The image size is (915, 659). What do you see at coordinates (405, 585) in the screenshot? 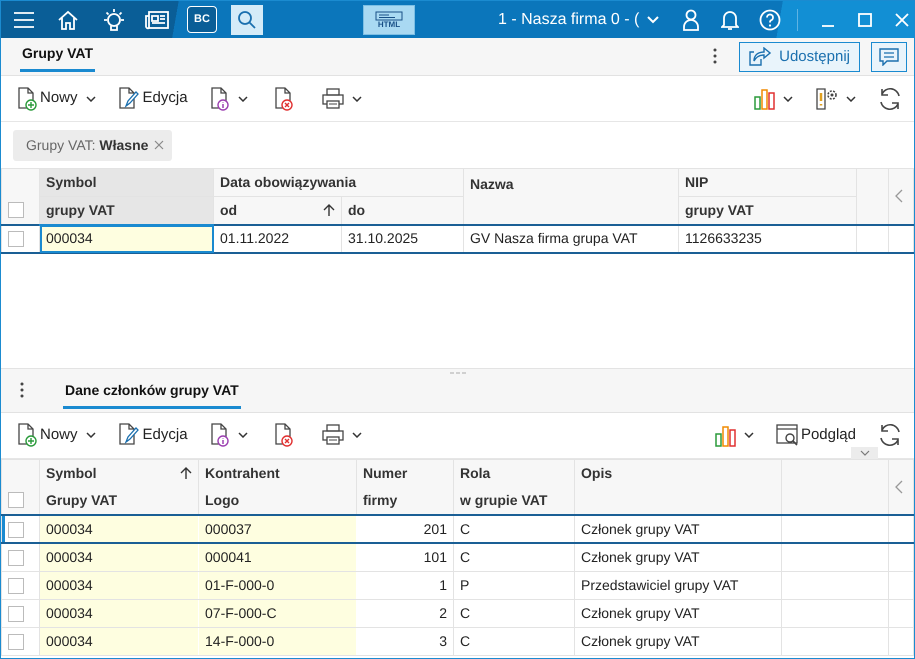
I see `table-cell: 1` at bounding box center [405, 585].